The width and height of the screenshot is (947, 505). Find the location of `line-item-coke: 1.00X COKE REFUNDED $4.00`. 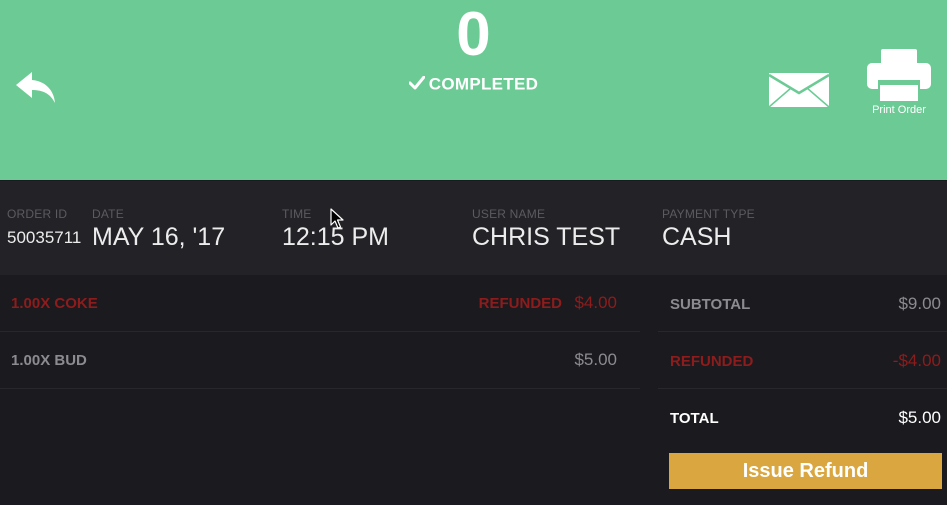

line-item-coke: 1.00X COKE REFUNDED $4.00 is located at coordinates (320, 303).